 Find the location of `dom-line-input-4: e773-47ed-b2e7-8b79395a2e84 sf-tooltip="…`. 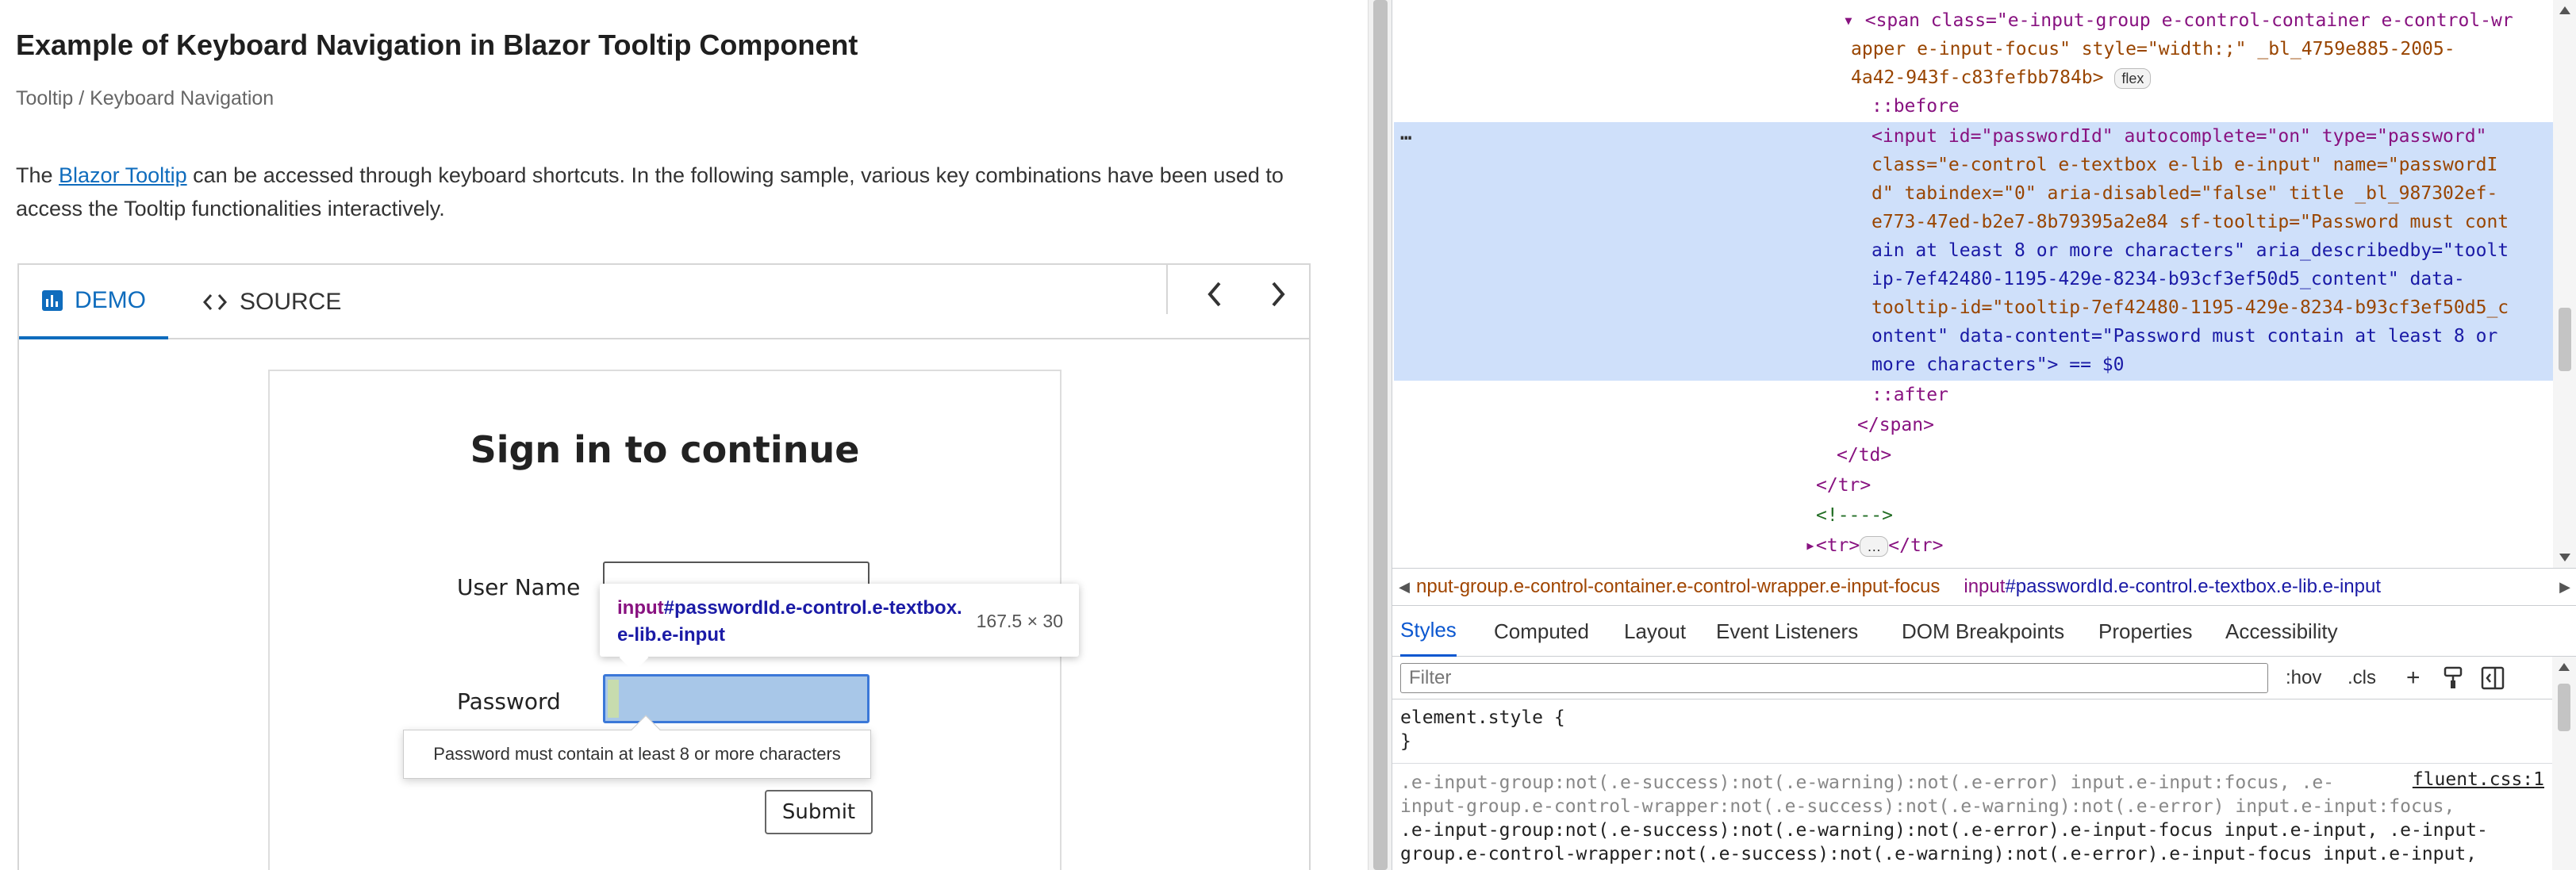

dom-line-input-4: e773-47ed-b2e7-8b79395a2e84 sf-tooltip="… is located at coordinates (2190, 222).